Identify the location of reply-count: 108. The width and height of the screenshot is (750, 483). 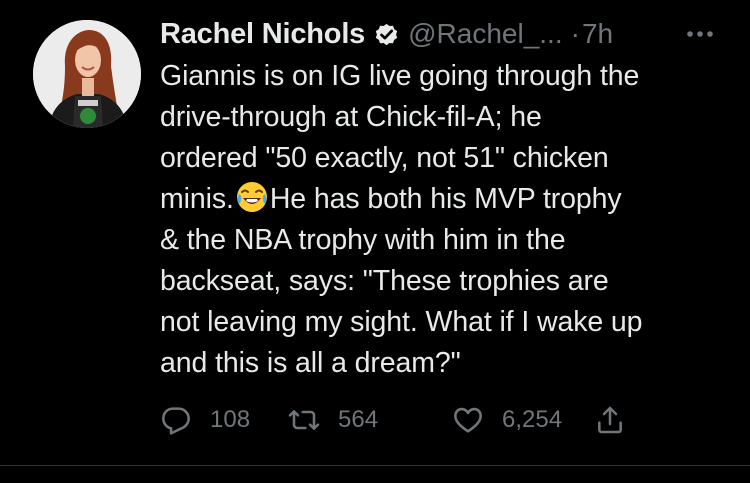
(230, 419).